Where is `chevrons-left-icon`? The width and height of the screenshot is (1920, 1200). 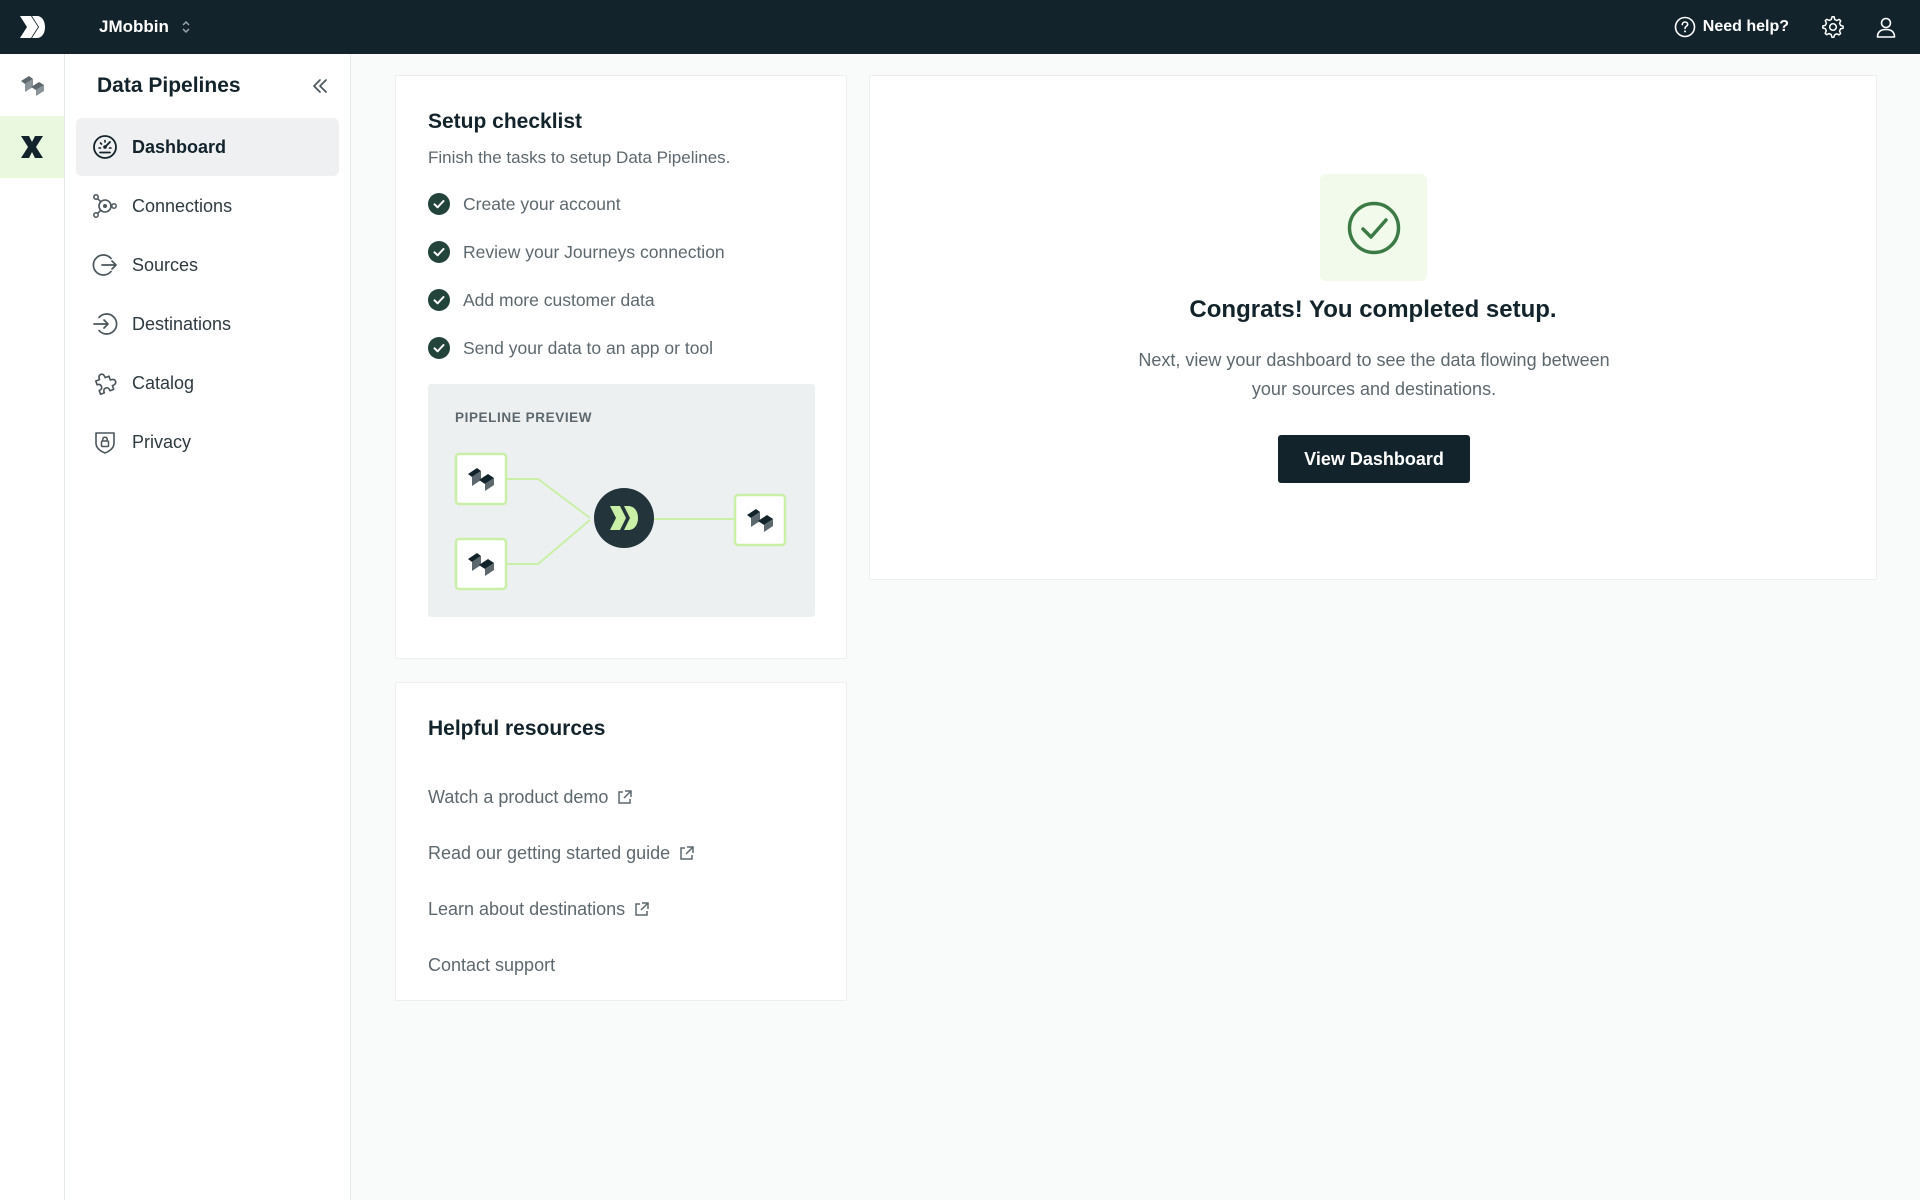
chevrons-left-icon is located at coordinates (320, 86).